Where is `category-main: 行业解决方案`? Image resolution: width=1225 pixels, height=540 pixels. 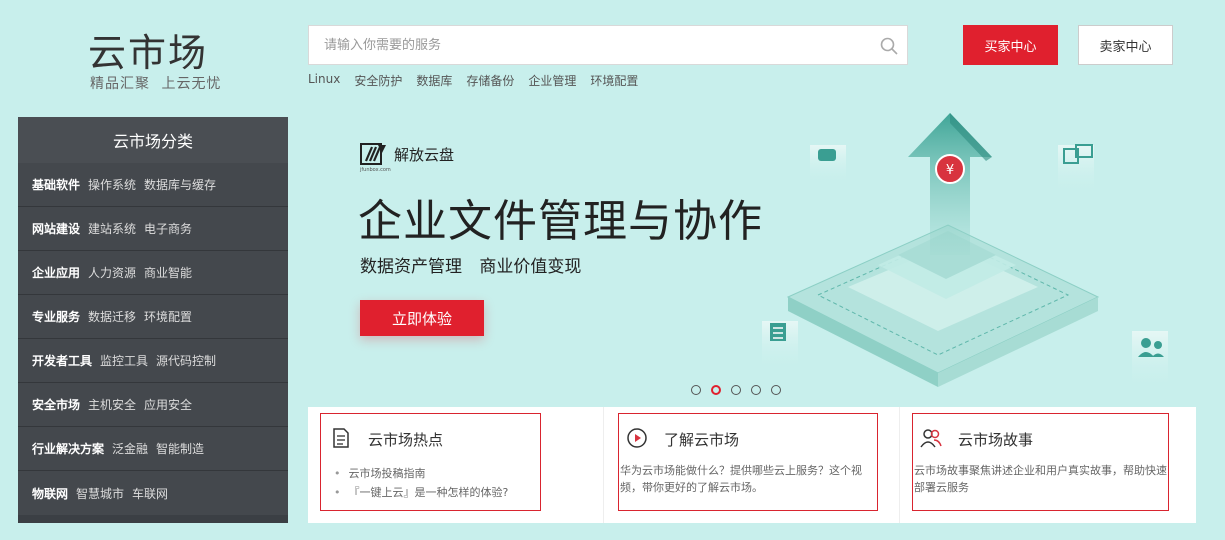
category-main: 行业解决方案 is located at coordinates (68, 448).